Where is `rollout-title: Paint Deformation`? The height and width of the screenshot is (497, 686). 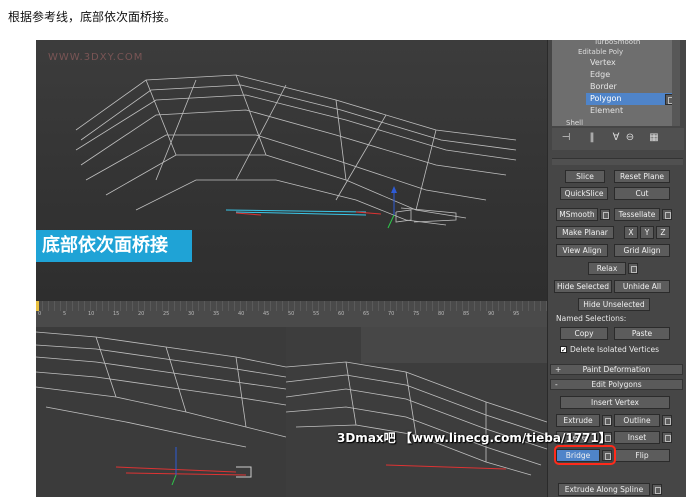
rollout-title: Paint Deformation is located at coordinates (616, 369).